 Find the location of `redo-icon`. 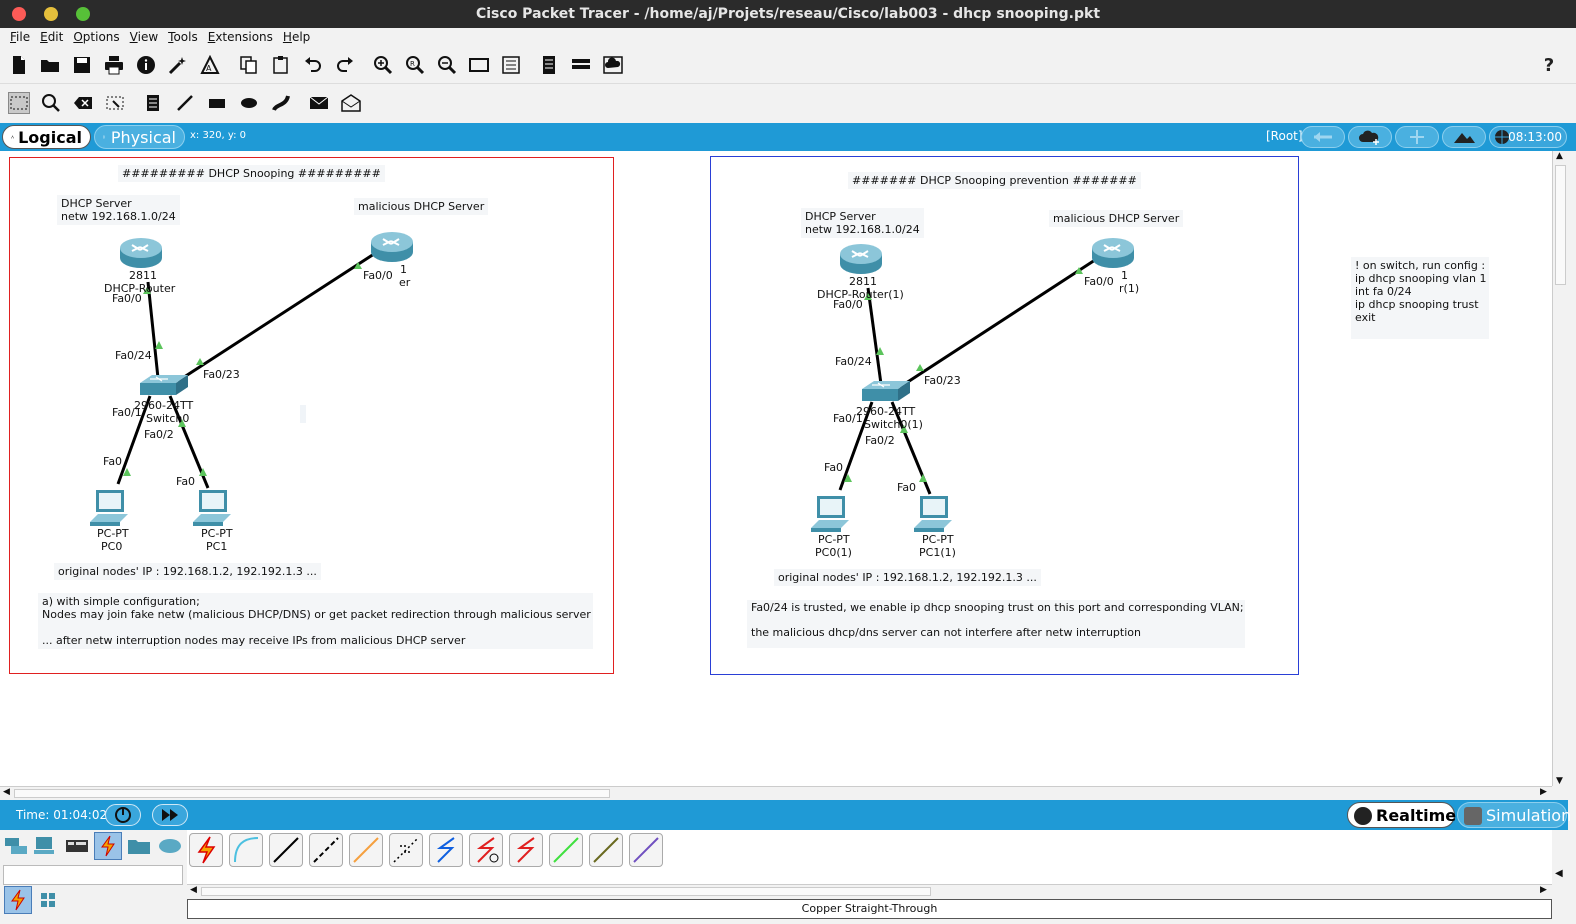

redo-icon is located at coordinates (345, 65).